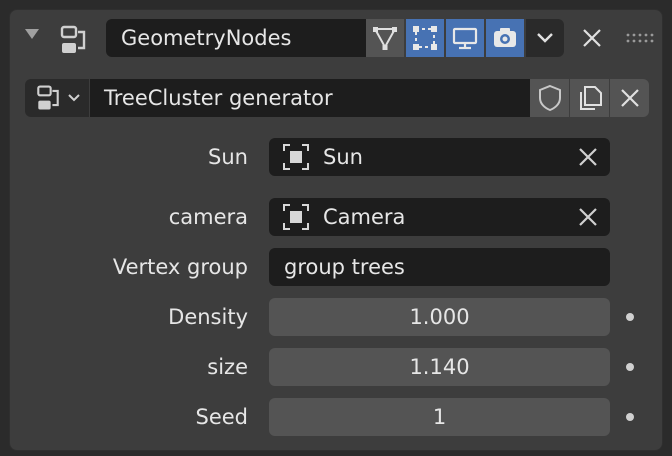 This screenshot has height=456, width=672. I want to click on sun-object-value: Sun, so click(343, 157).